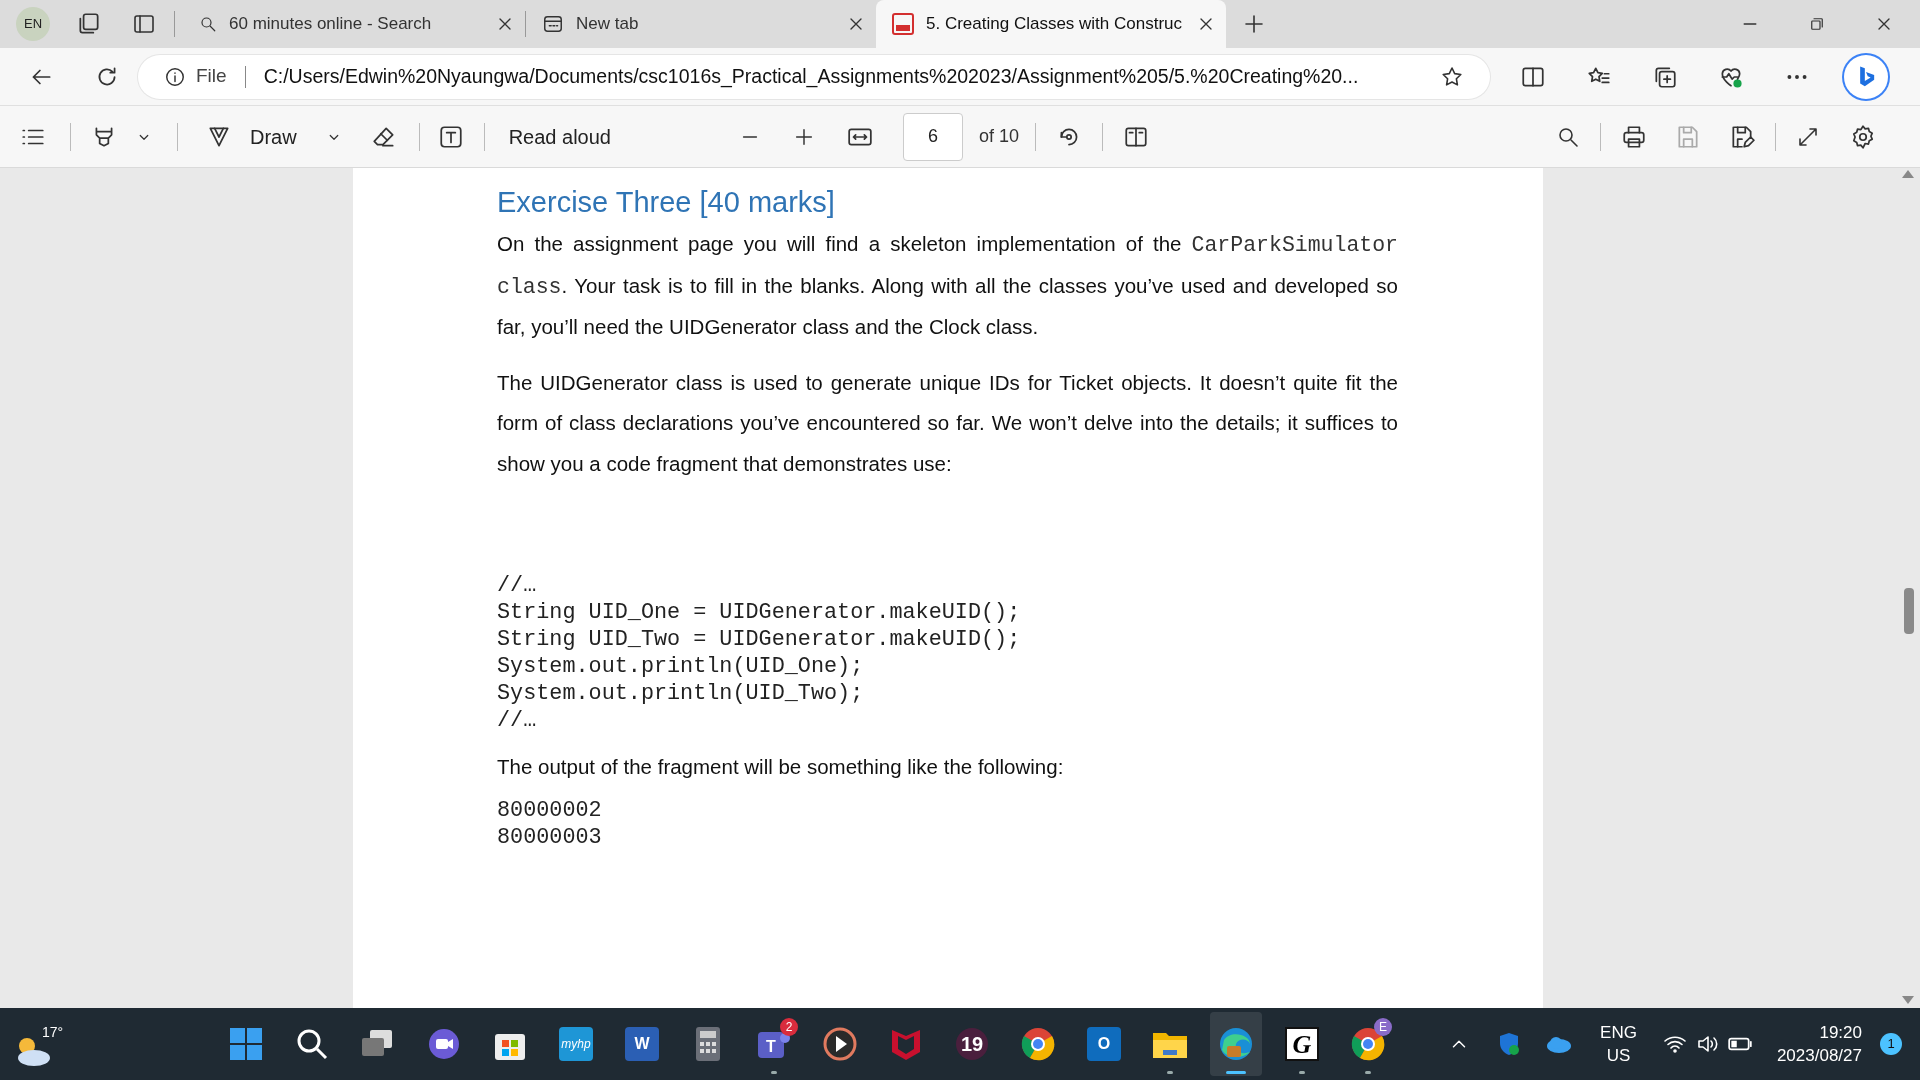  Describe the element at coordinates (701, 24) in the screenshot. I see `browser-tab: New tab` at that location.